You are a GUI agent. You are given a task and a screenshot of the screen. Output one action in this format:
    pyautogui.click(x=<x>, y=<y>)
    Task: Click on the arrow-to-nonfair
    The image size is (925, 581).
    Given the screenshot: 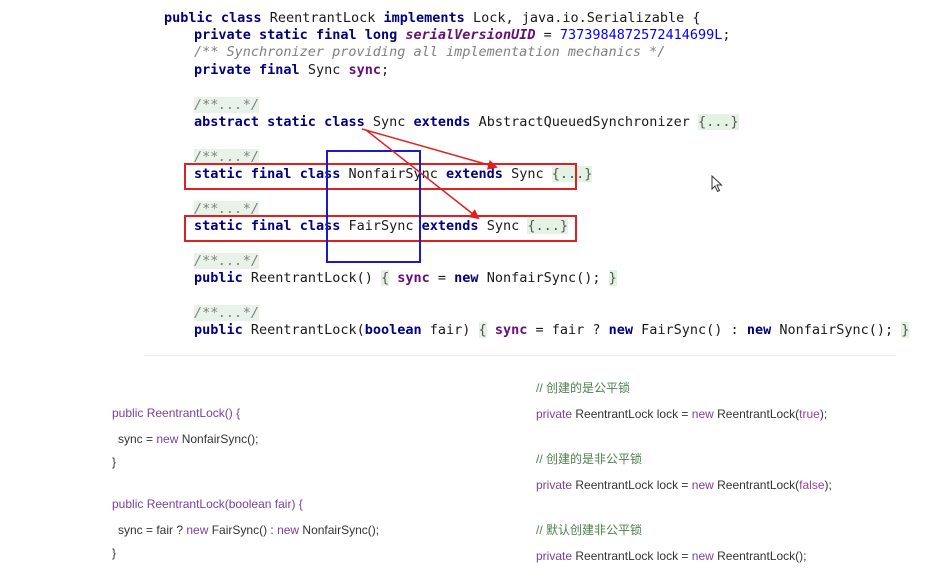 What is the action you would take?
    pyautogui.click(x=429, y=149)
    